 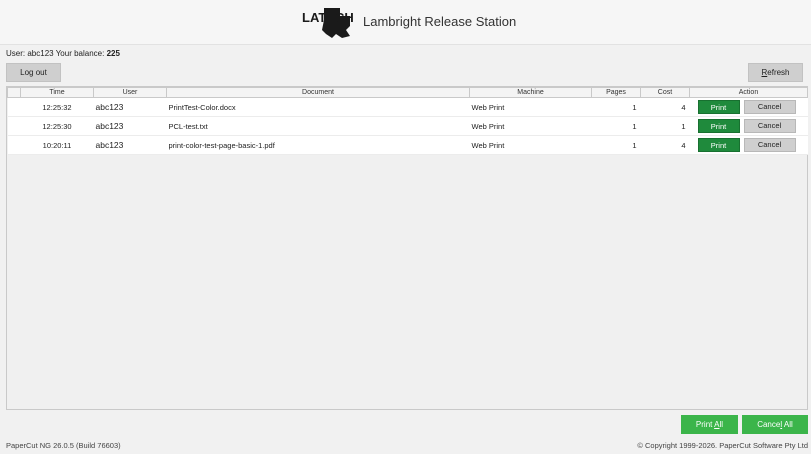 I want to click on user-info: User: abc123 Your balance: 225, so click(x=63, y=53).